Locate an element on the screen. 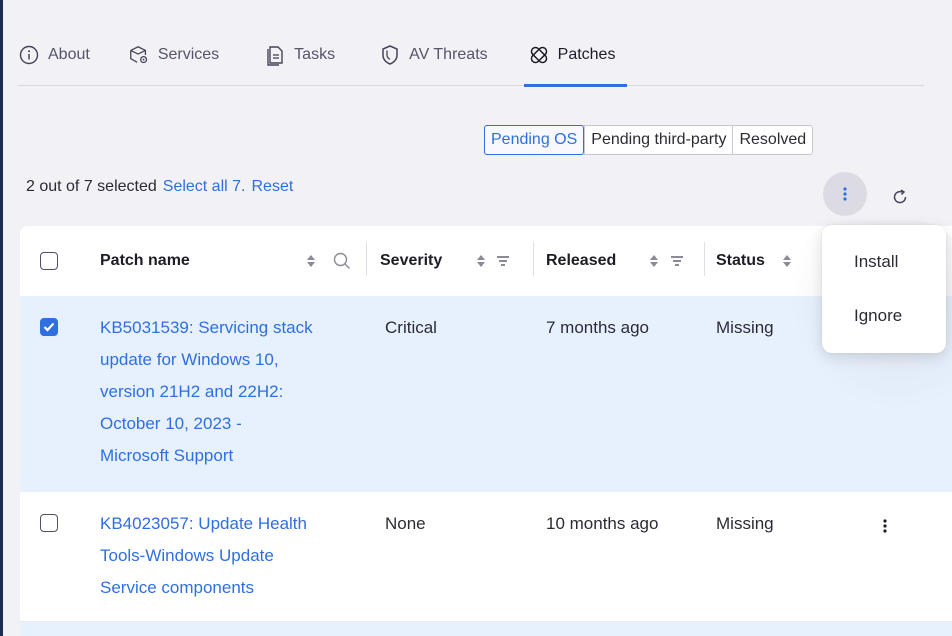 This screenshot has width=952, height=636. column-header-severity: Severity is located at coordinates (411, 261).